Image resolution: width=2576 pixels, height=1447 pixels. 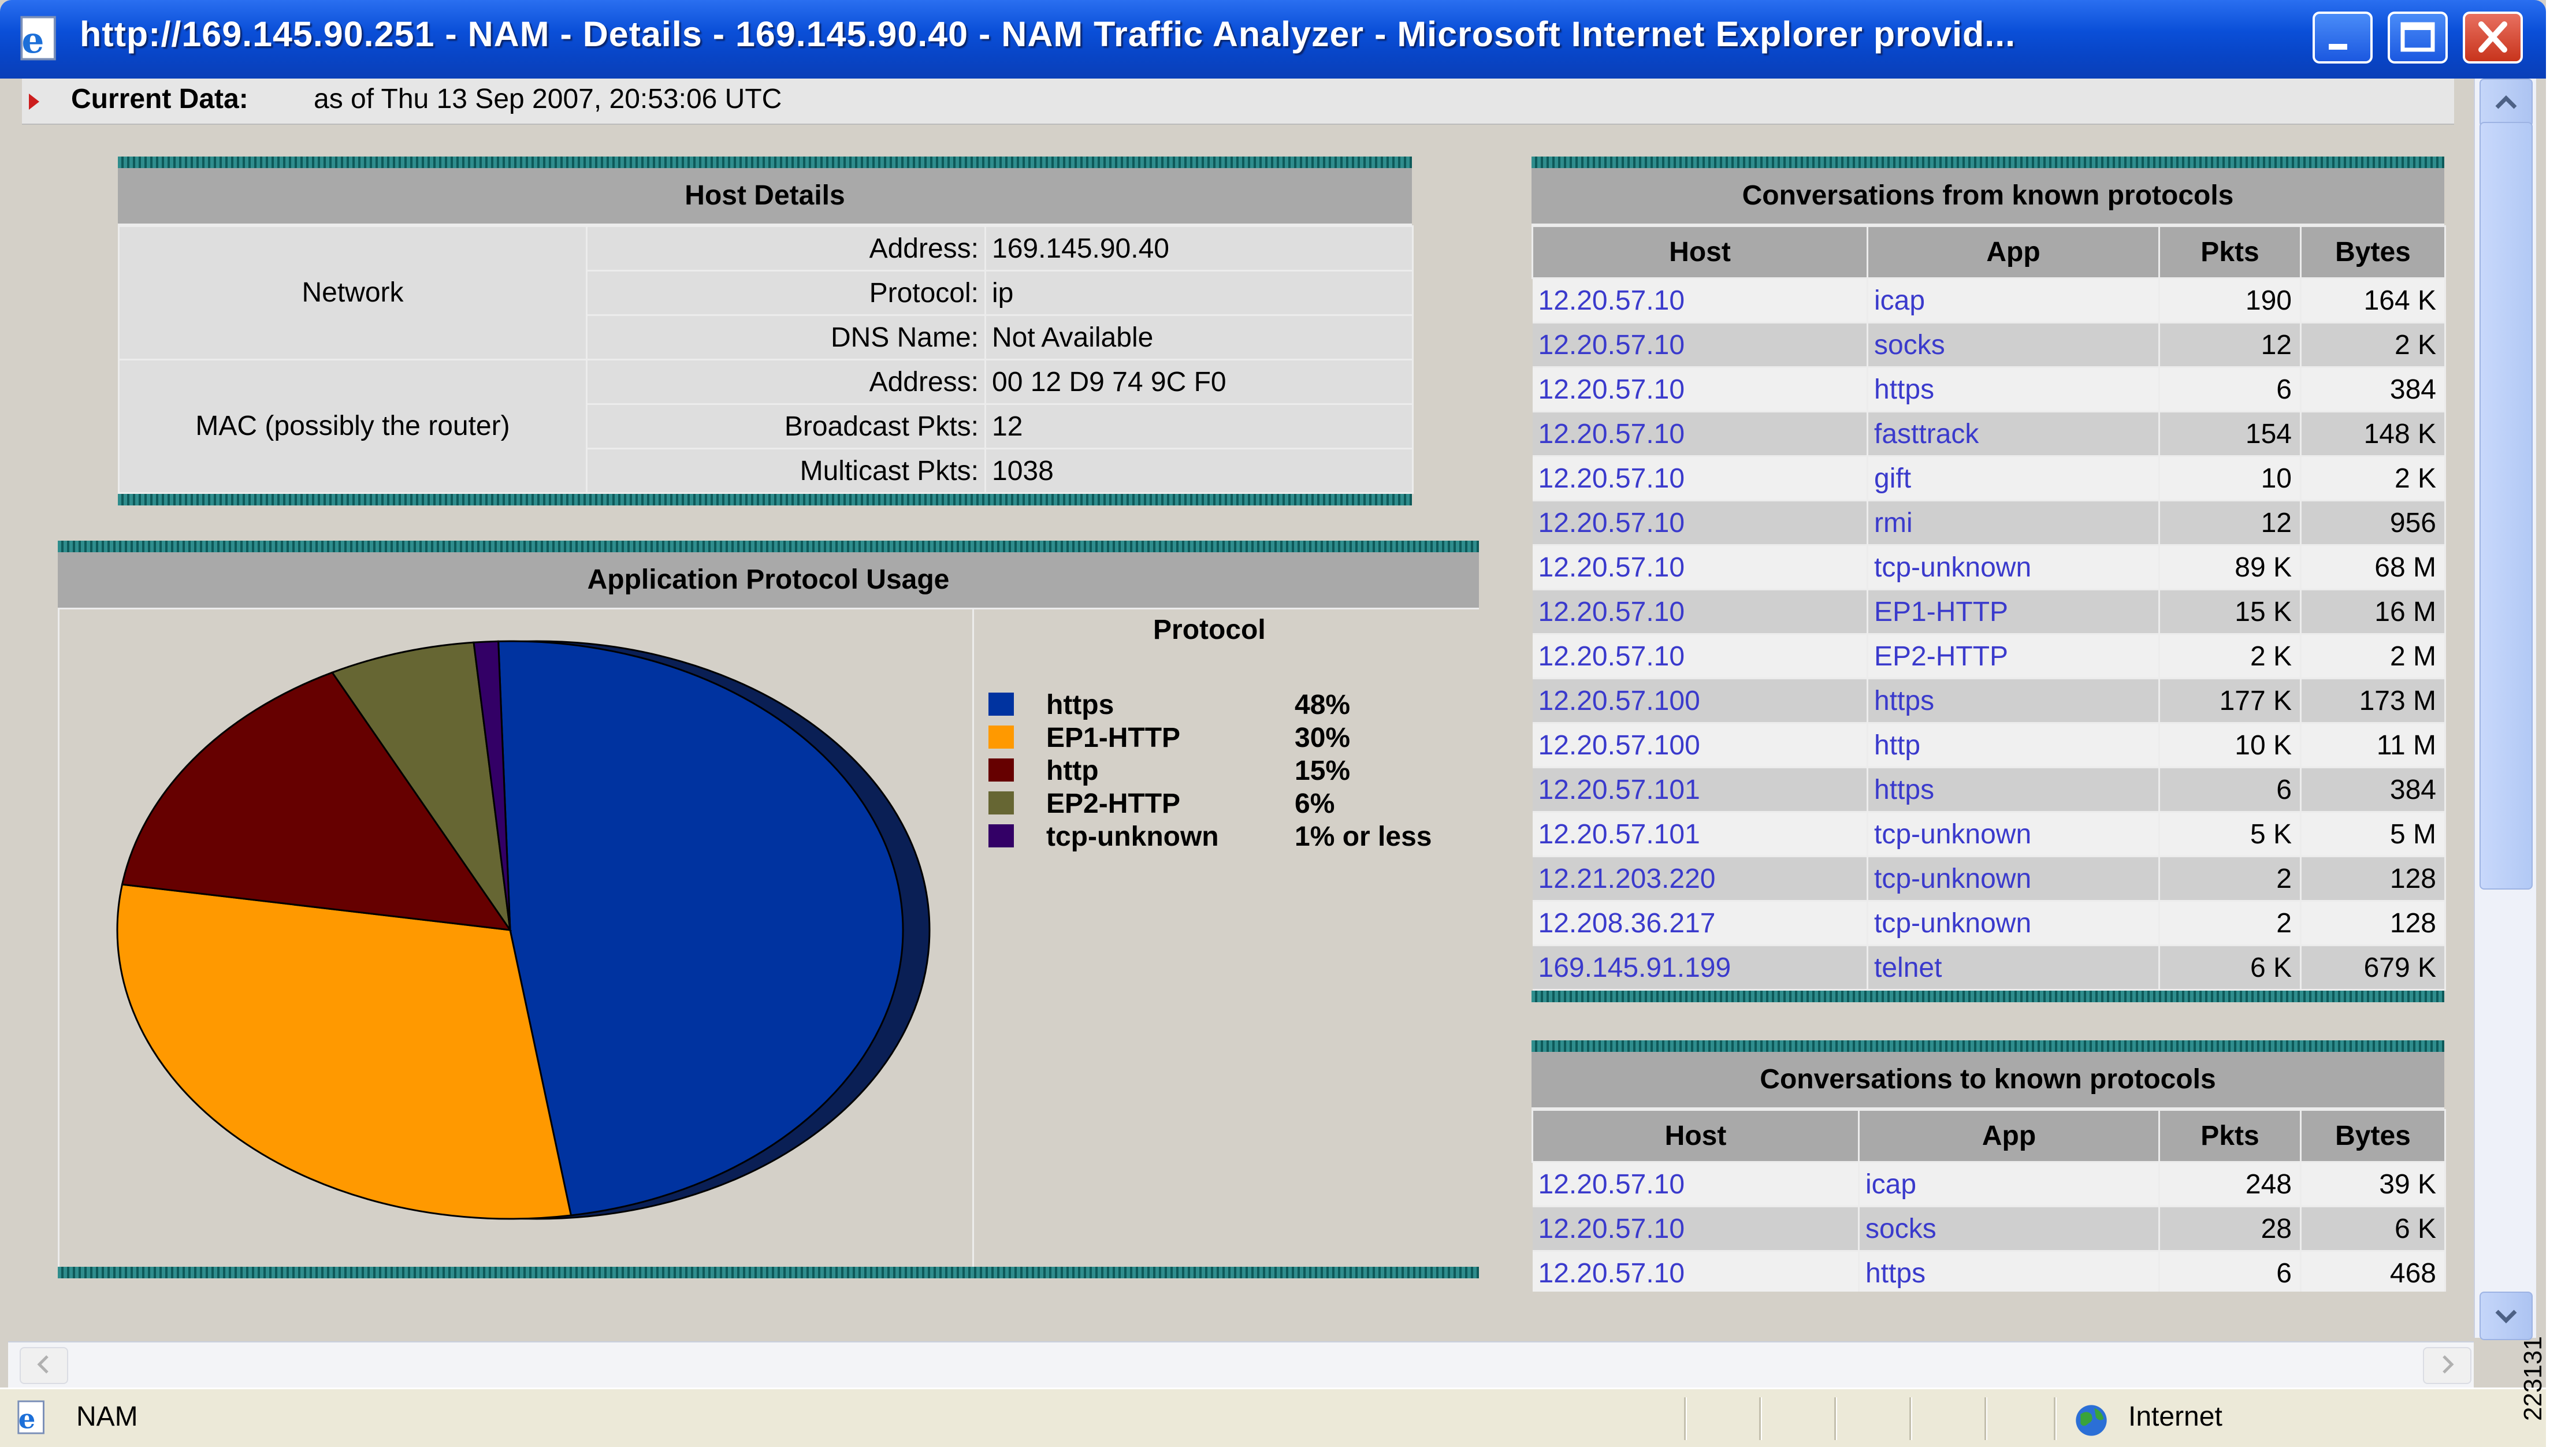 I want to click on close-button, so click(x=2493, y=38).